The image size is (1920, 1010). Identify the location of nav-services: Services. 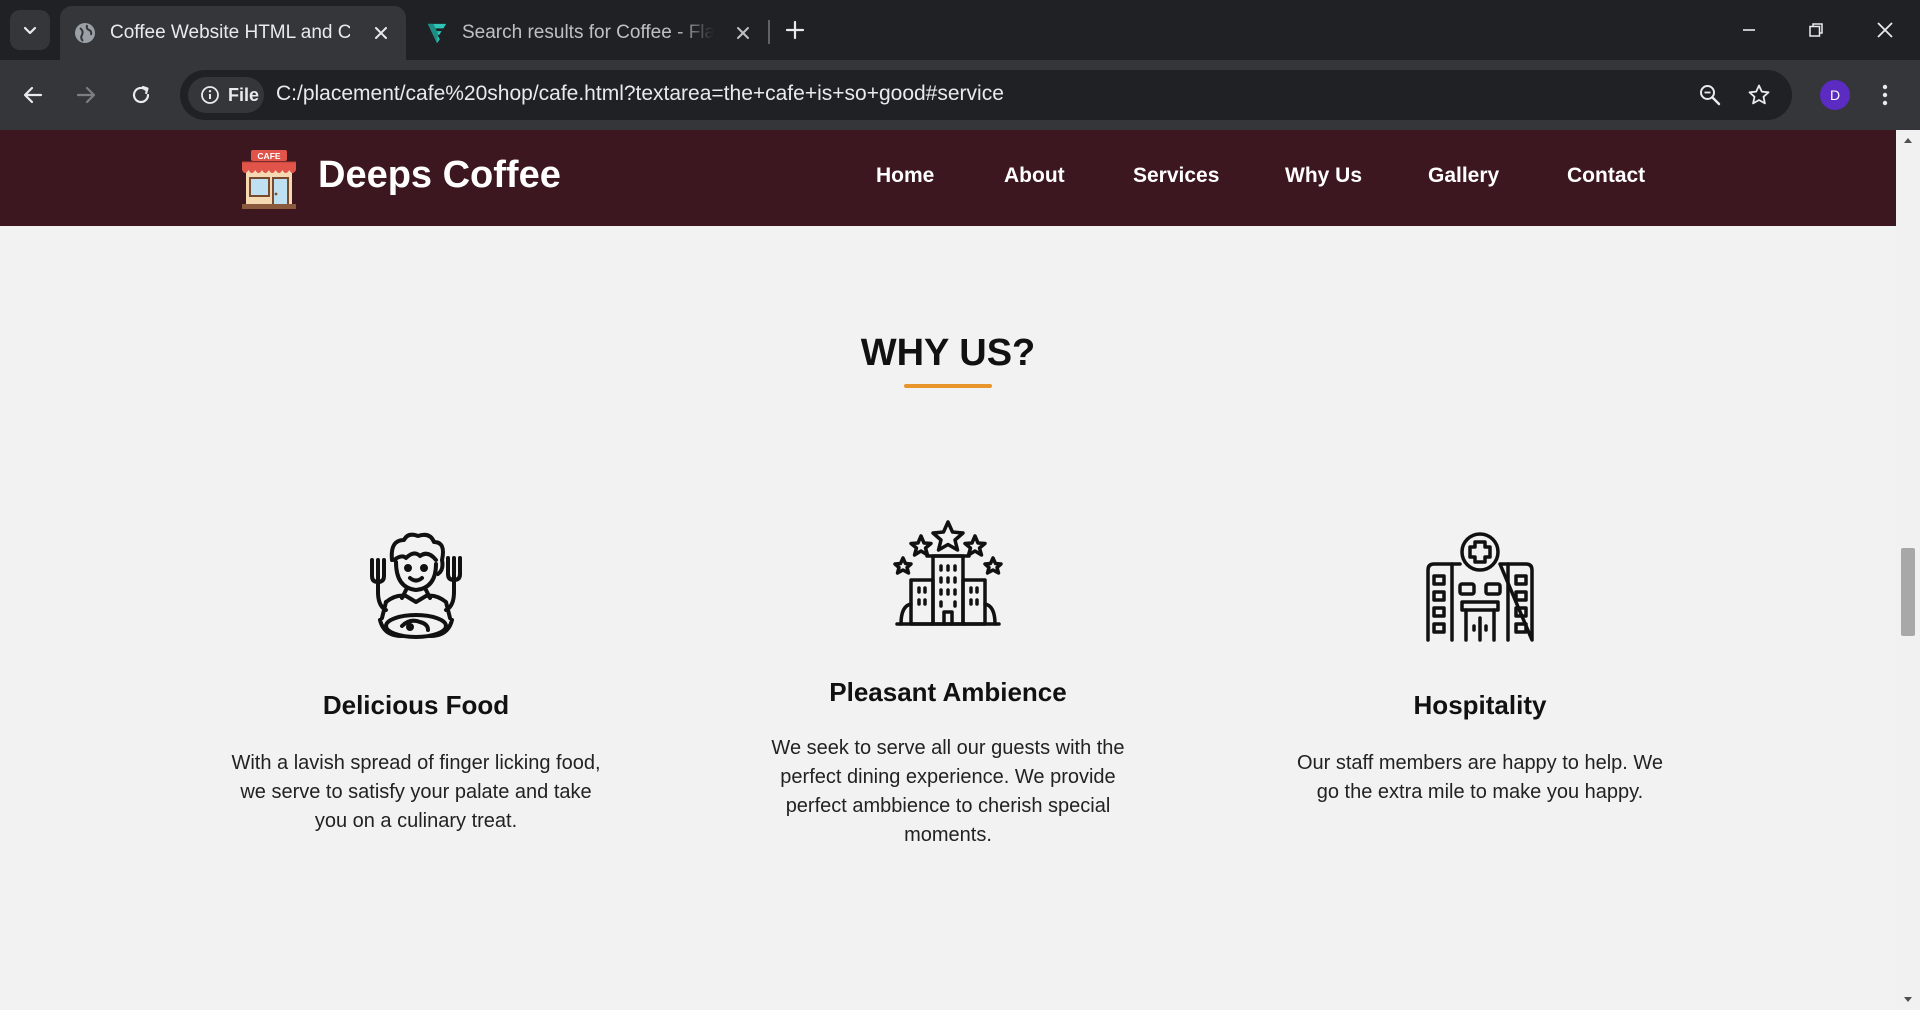
(1176, 176).